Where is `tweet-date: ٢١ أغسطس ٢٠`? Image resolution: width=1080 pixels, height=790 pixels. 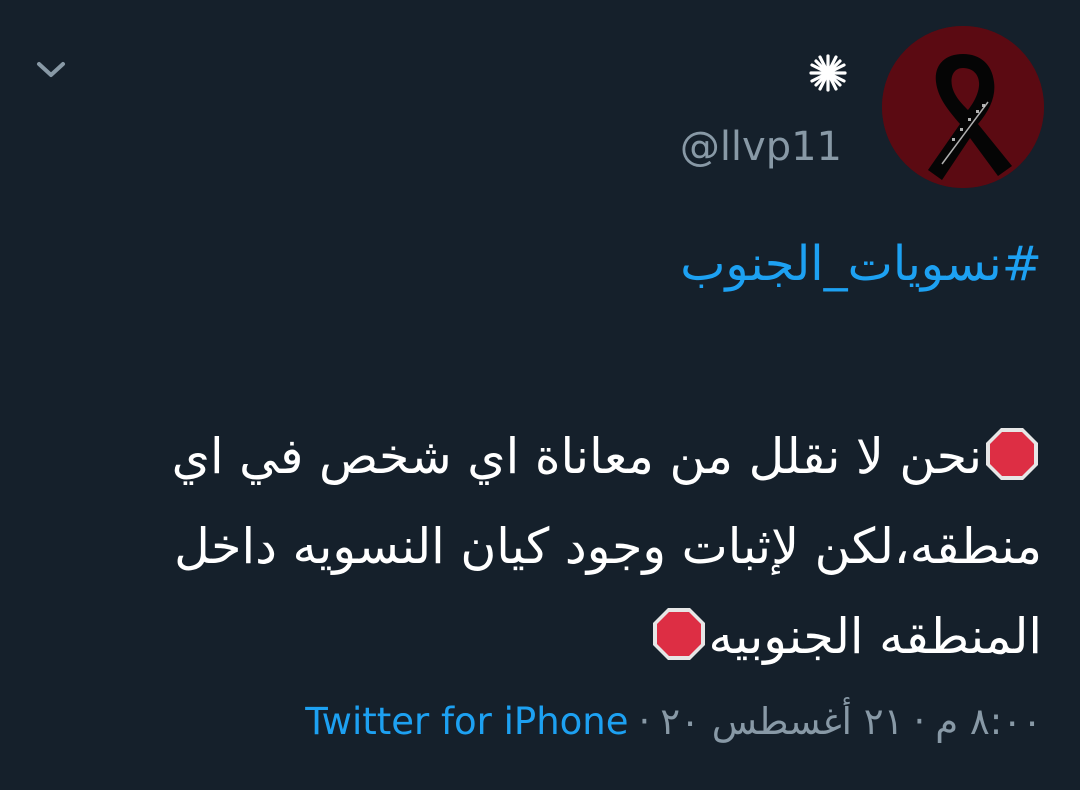 tweet-date: ٢١ أغسطس ٢٠ is located at coordinates (782, 721).